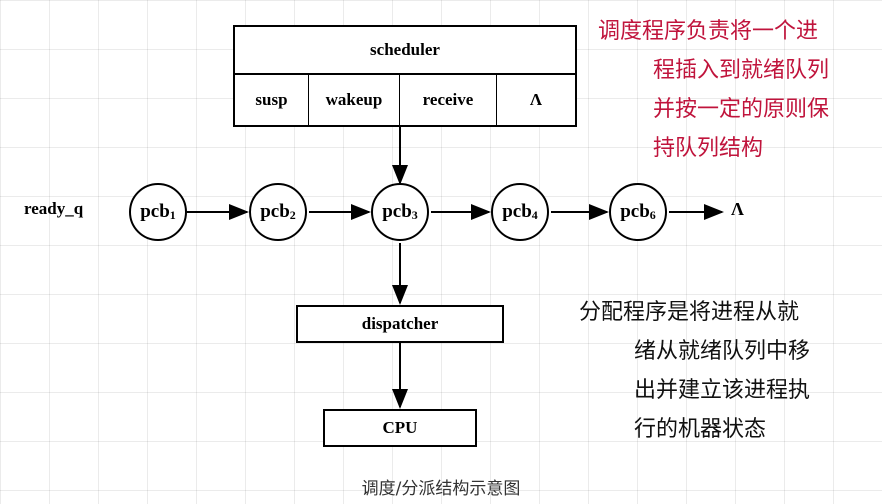 The height and width of the screenshot is (504, 882). What do you see at coordinates (292, 214) in the screenshot?
I see `pcb-node-2-sub: 2` at bounding box center [292, 214].